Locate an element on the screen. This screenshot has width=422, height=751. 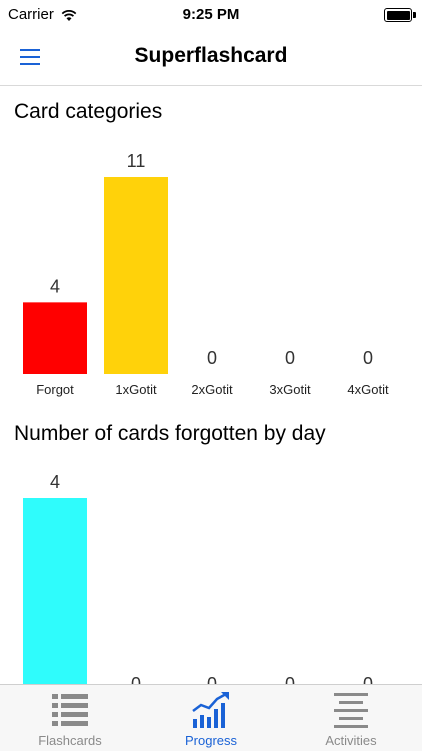
lines-icon is located at coordinates (351, 710).